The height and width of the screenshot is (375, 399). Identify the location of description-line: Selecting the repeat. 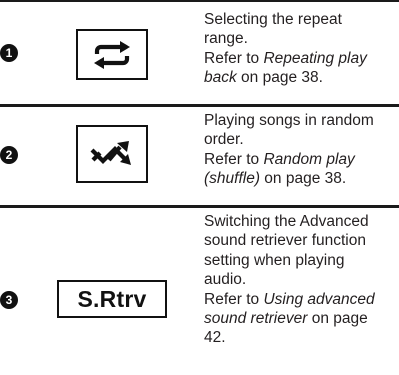
(273, 19).